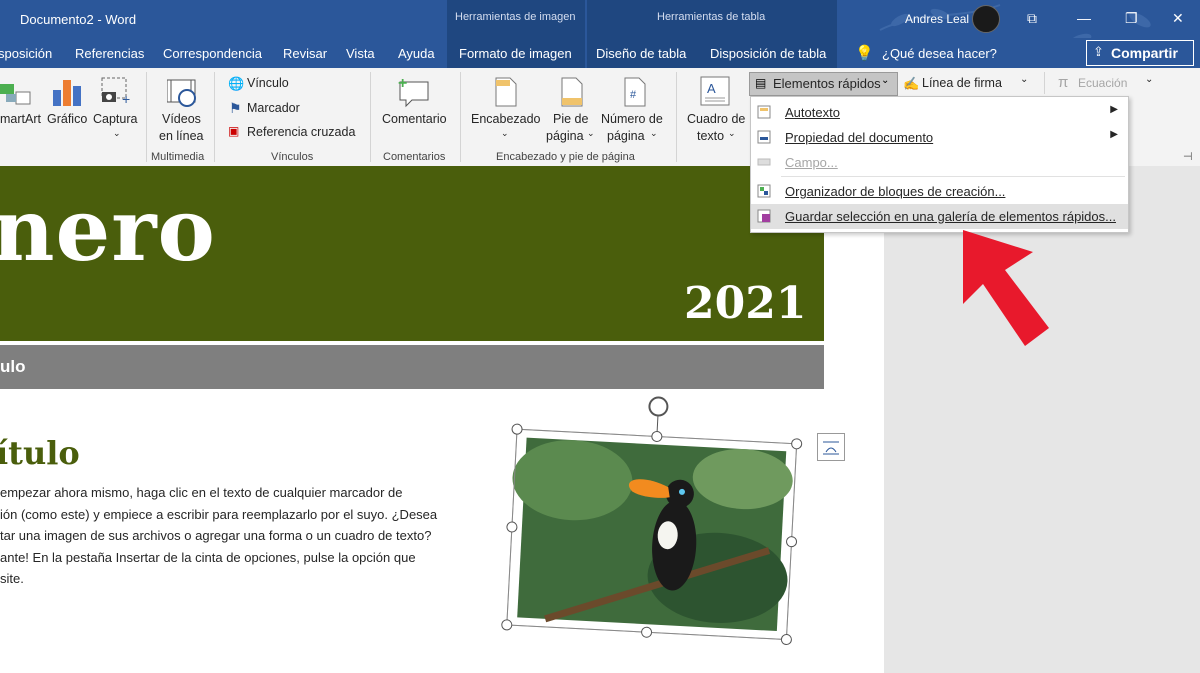  Describe the element at coordinates (572, 92) in the screenshot. I see `footer-icon` at that location.